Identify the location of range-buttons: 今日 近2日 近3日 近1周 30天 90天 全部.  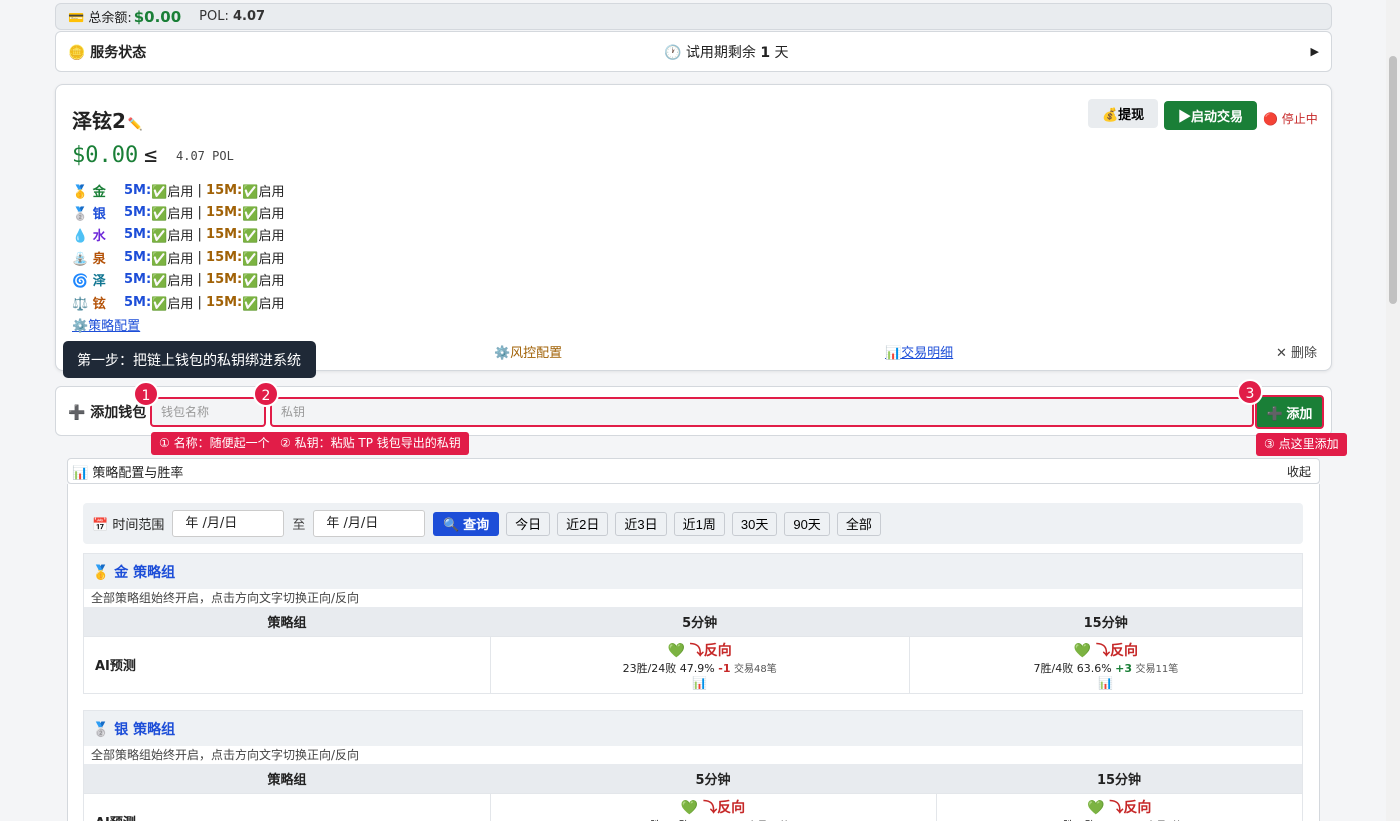
(690, 523).